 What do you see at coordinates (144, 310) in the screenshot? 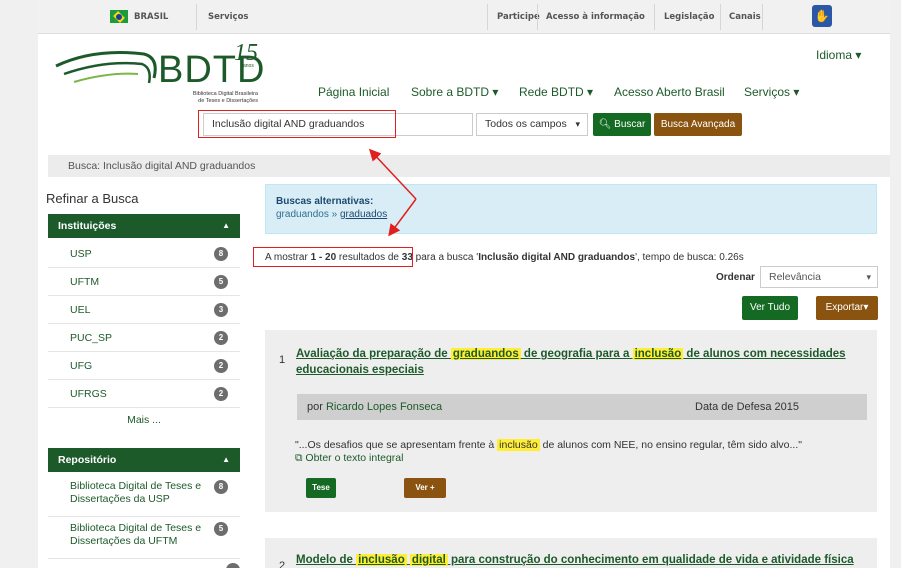
I see `facet-item-uel: UEL 3` at bounding box center [144, 310].